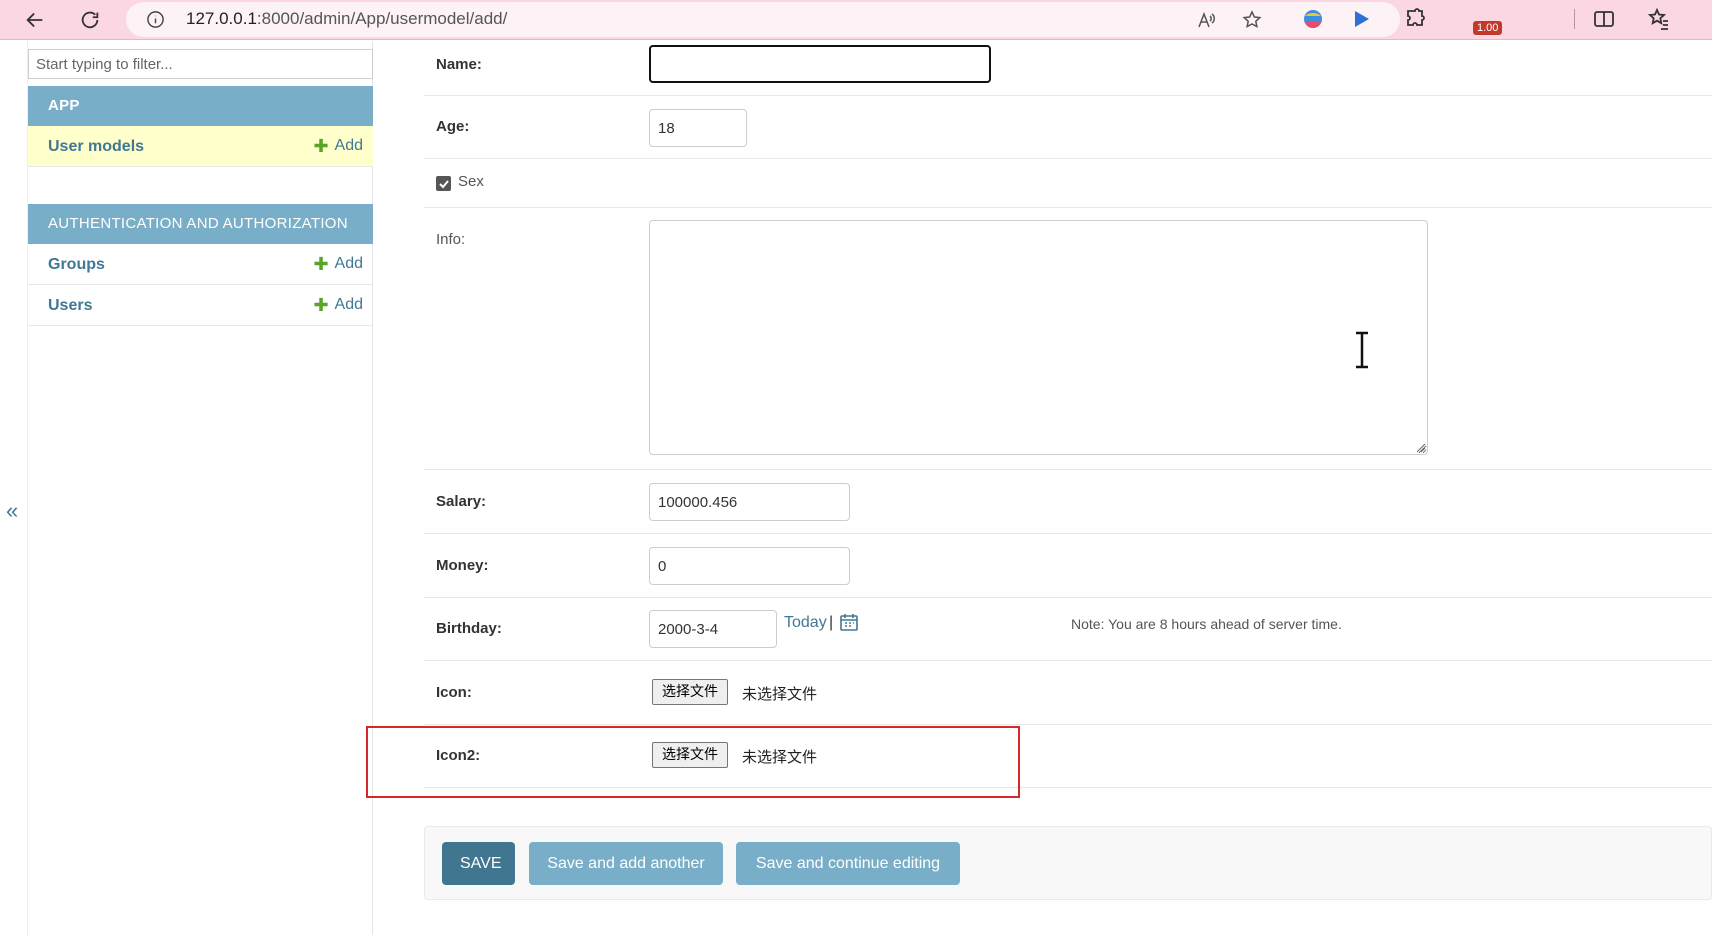 The height and width of the screenshot is (935, 1712). I want to click on icon-label: Icon:, so click(454, 692).